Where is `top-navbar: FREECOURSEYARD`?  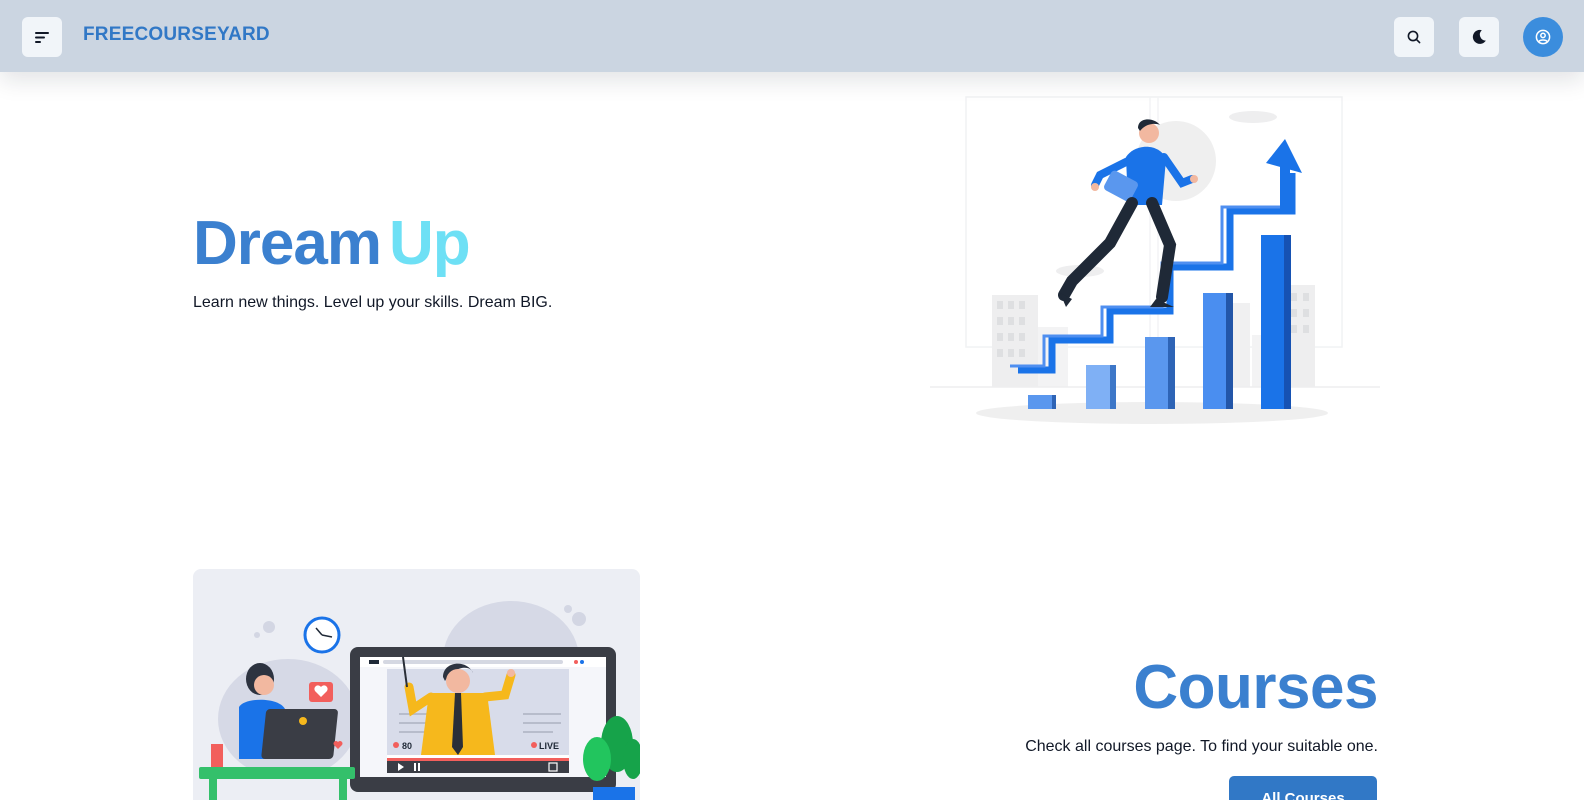 top-navbar: FREECOURSEYARD is located at coordinates (792, 36).